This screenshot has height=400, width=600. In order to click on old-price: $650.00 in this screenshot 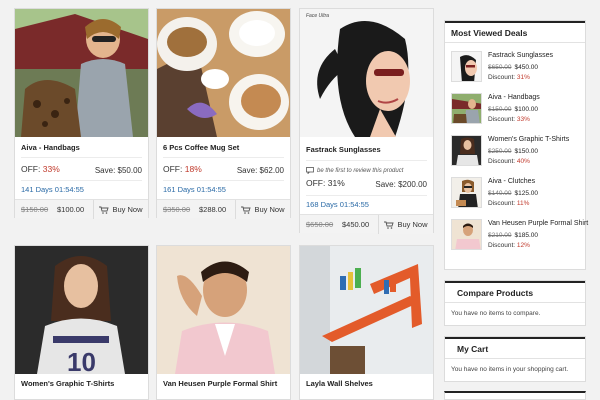, I will do `click(320, 224)`.